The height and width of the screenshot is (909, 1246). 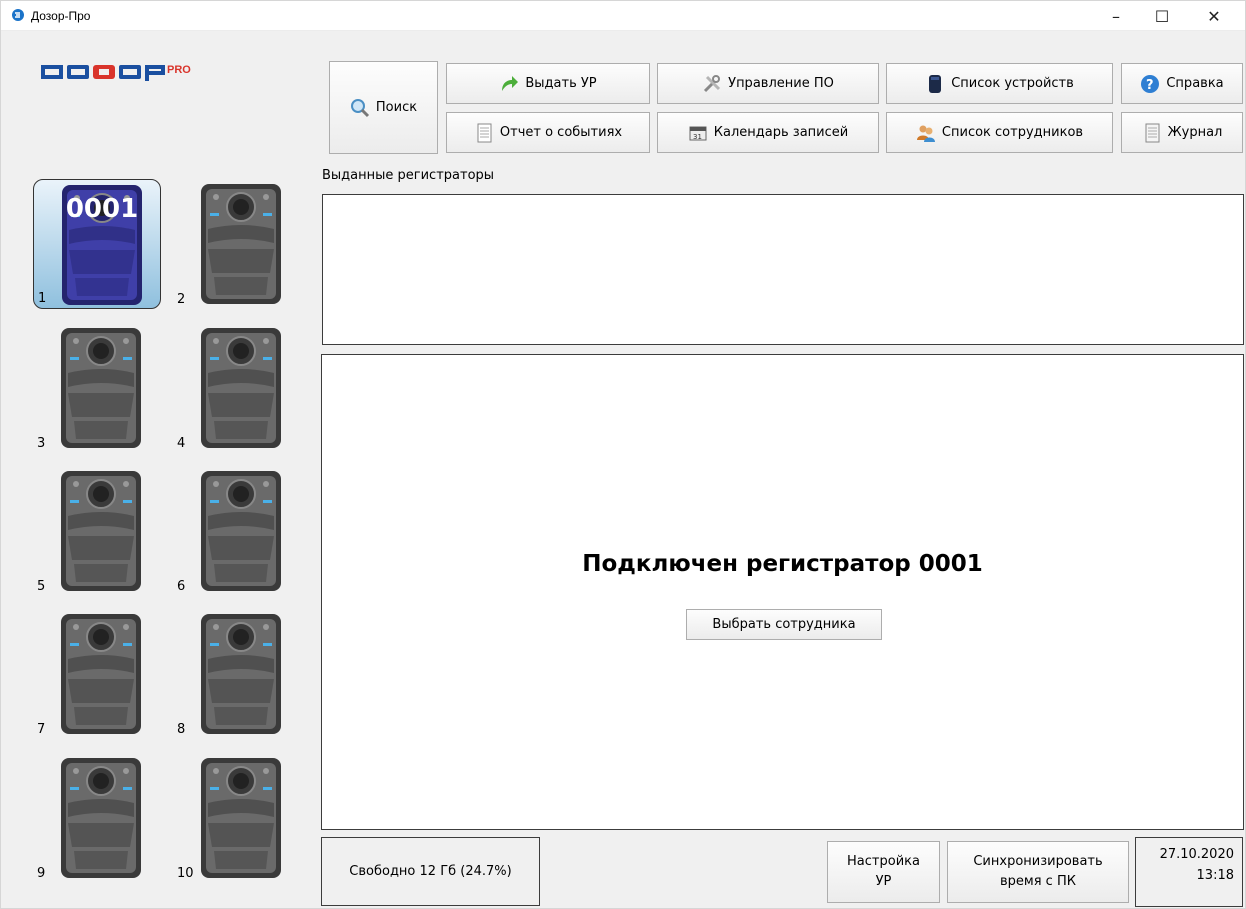 I want to click on green-arrow-icon, so click(x=510, y=83).